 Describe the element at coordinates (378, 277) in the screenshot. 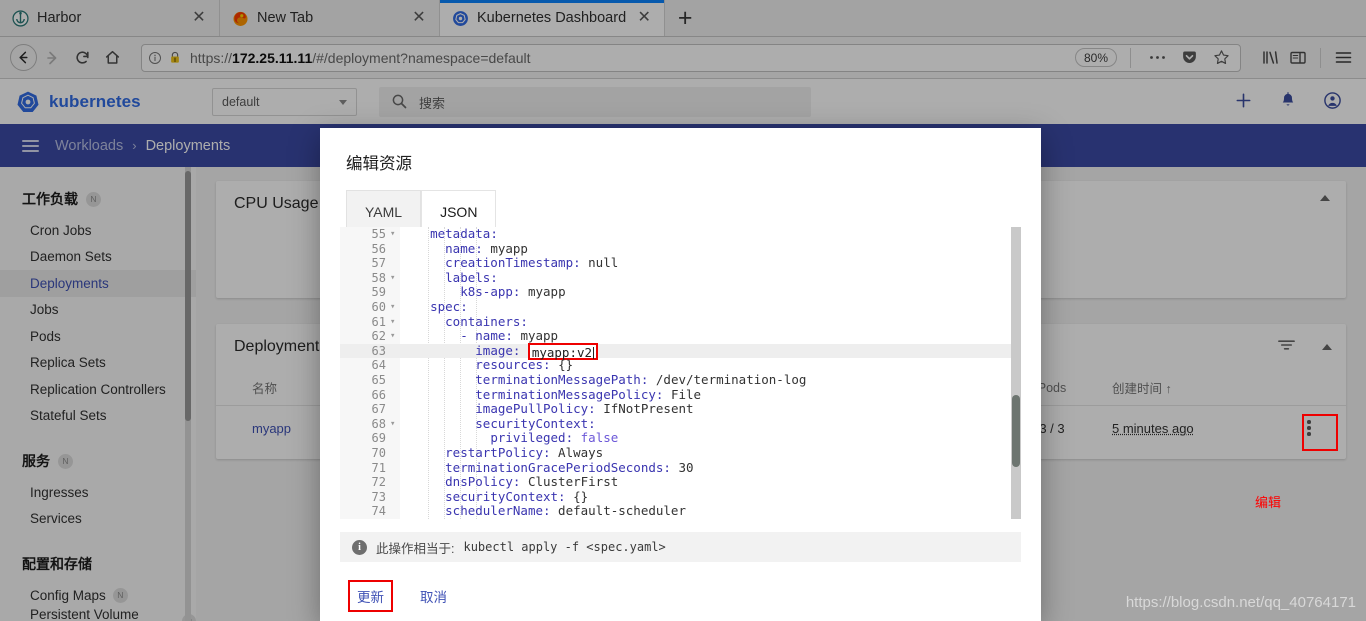

I see `editor-line-number: 58` at that location.